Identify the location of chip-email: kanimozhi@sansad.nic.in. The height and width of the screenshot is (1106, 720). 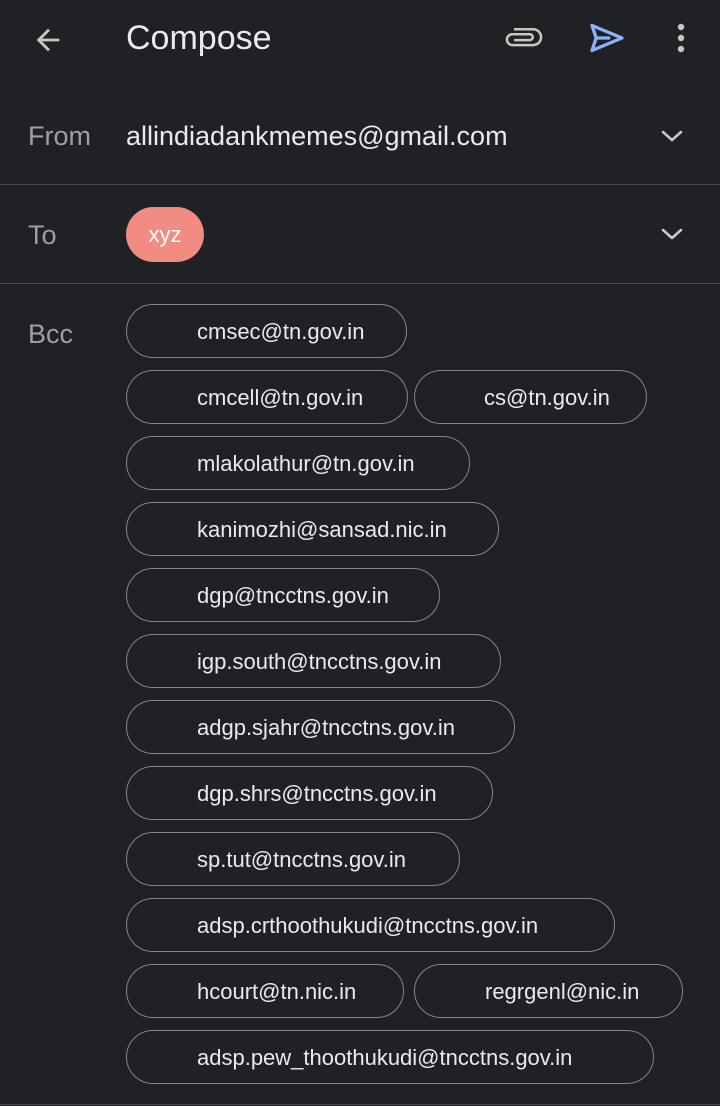
(322, 529).